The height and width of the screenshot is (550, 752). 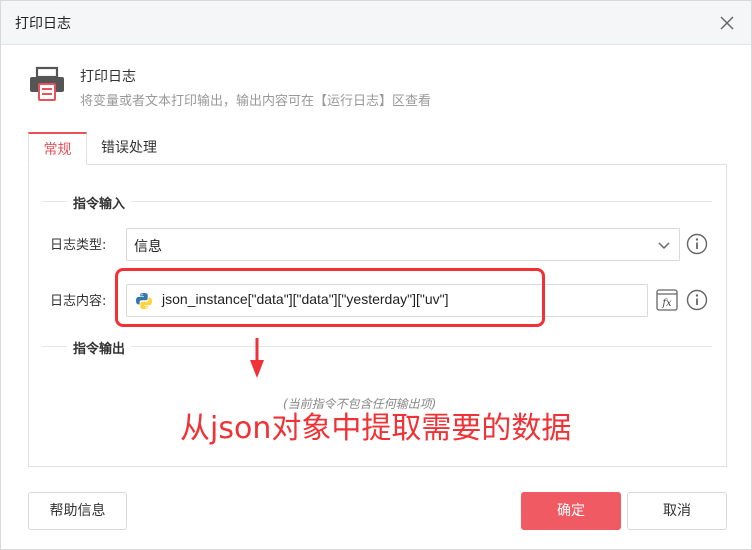 I want to click on log-content-label: 日志内容:, so click(x=78, y=301).